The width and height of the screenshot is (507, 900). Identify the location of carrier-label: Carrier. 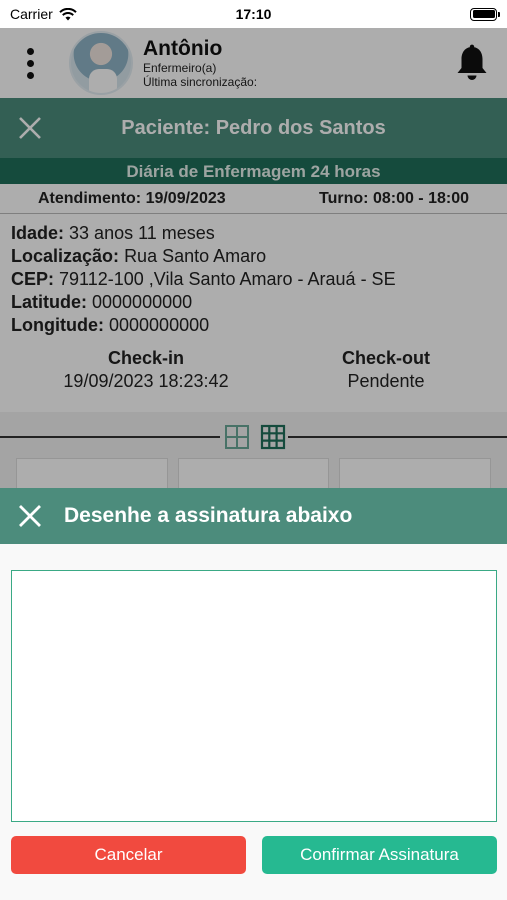
(31, 14).